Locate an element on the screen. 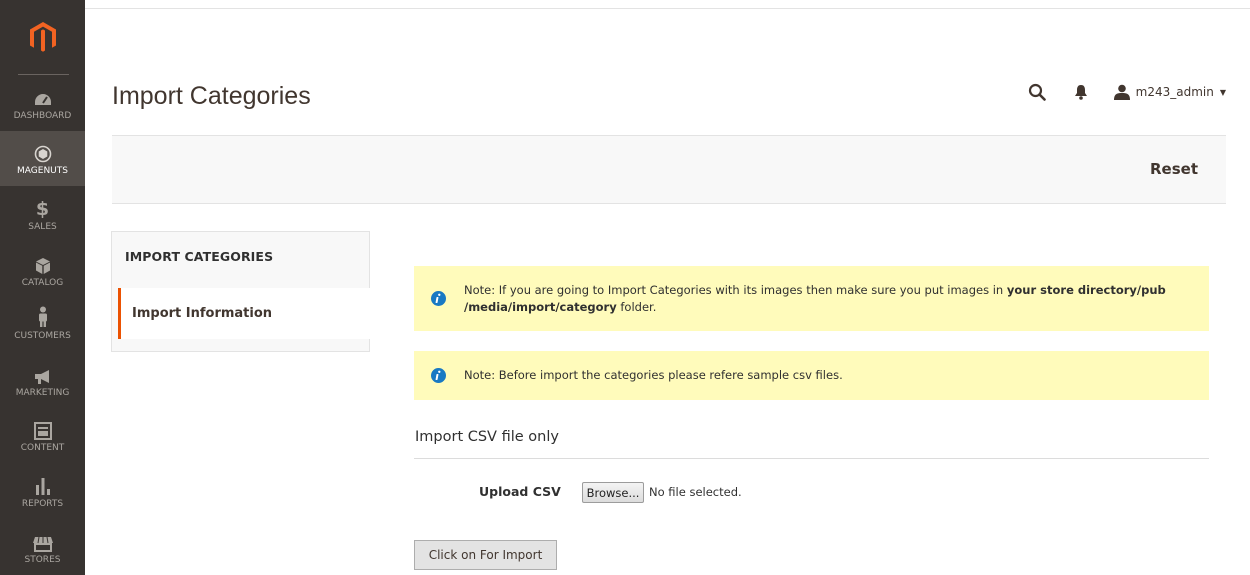 Image resolution: width=1250 pixels, height=575 pixels. sidebar-item-label: SALES is located at coordinates (42, 227).